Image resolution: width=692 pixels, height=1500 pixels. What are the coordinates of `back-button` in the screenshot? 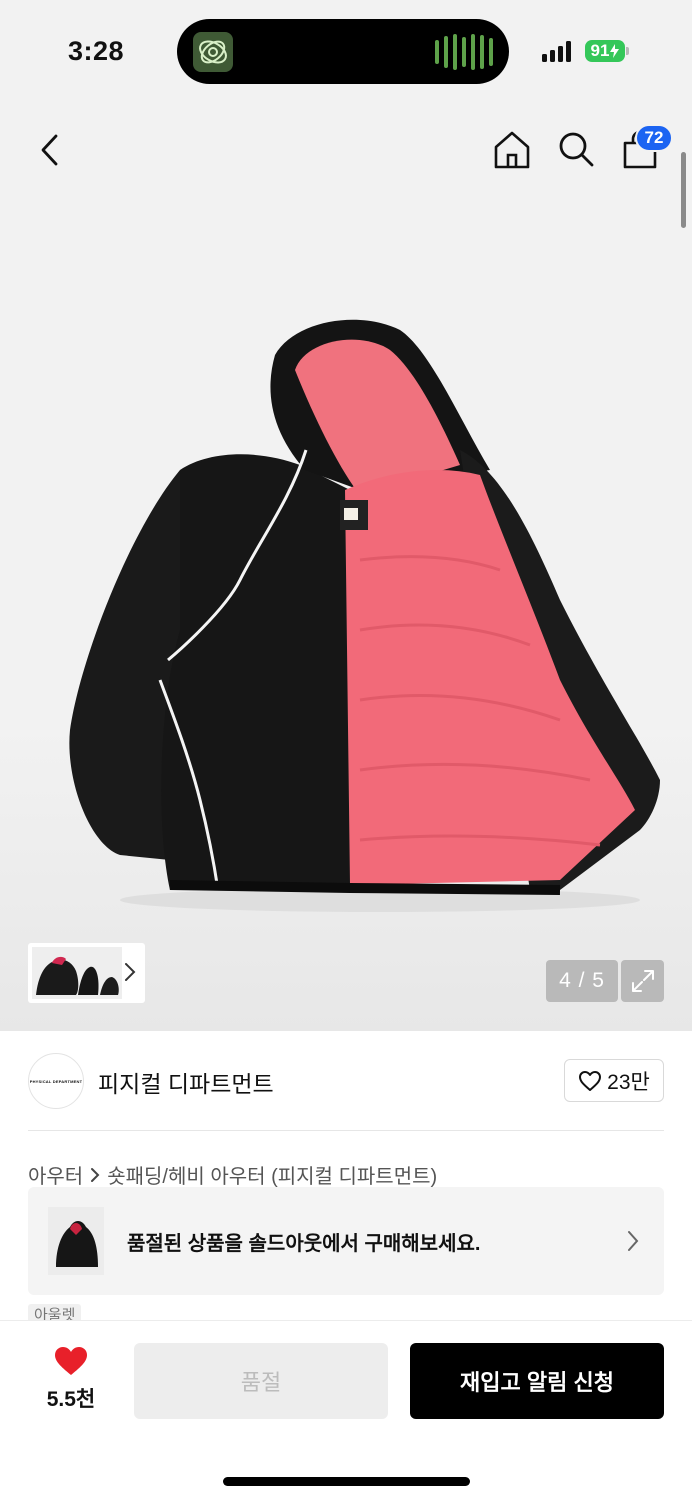 It's located at (50, 150).